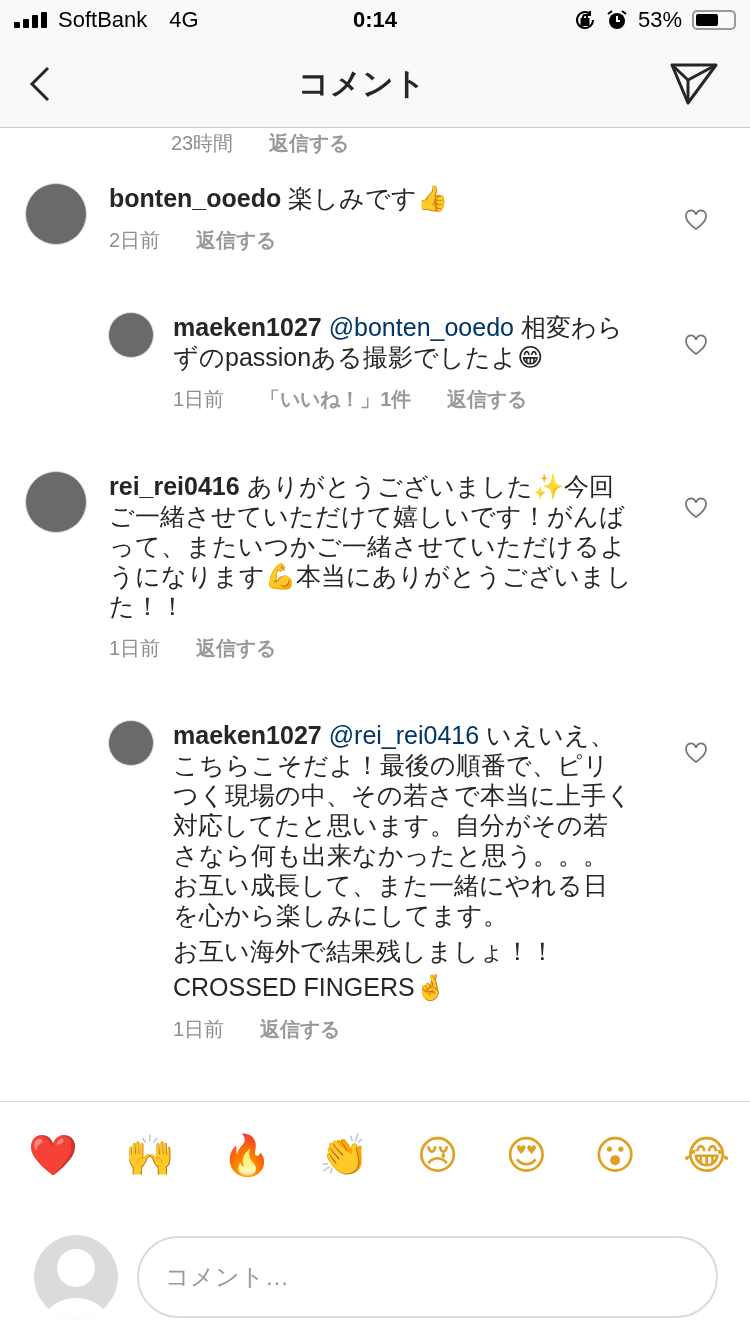  I want to click on send-button, so click(694, 83).